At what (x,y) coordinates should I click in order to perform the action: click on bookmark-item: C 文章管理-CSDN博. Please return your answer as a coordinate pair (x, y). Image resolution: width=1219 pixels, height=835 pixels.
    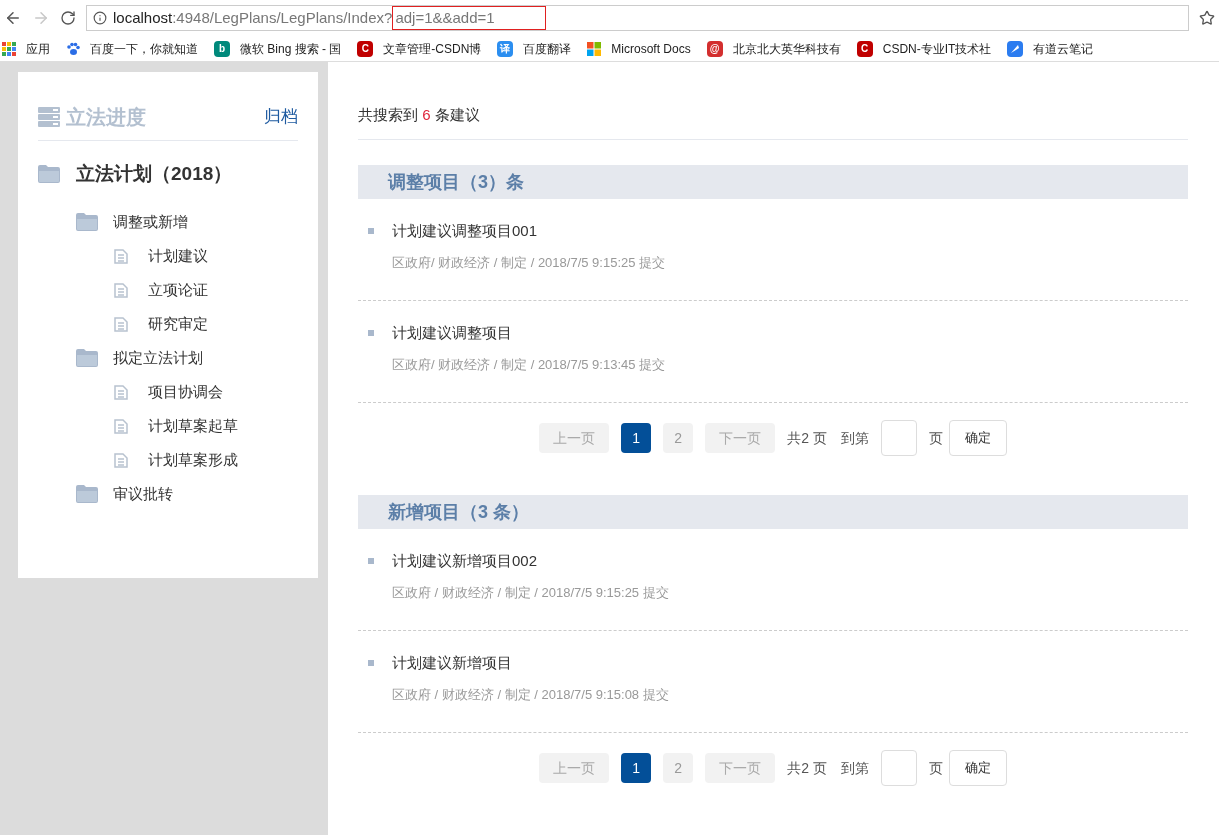
    Looking at the image, I should click on (419, 48).